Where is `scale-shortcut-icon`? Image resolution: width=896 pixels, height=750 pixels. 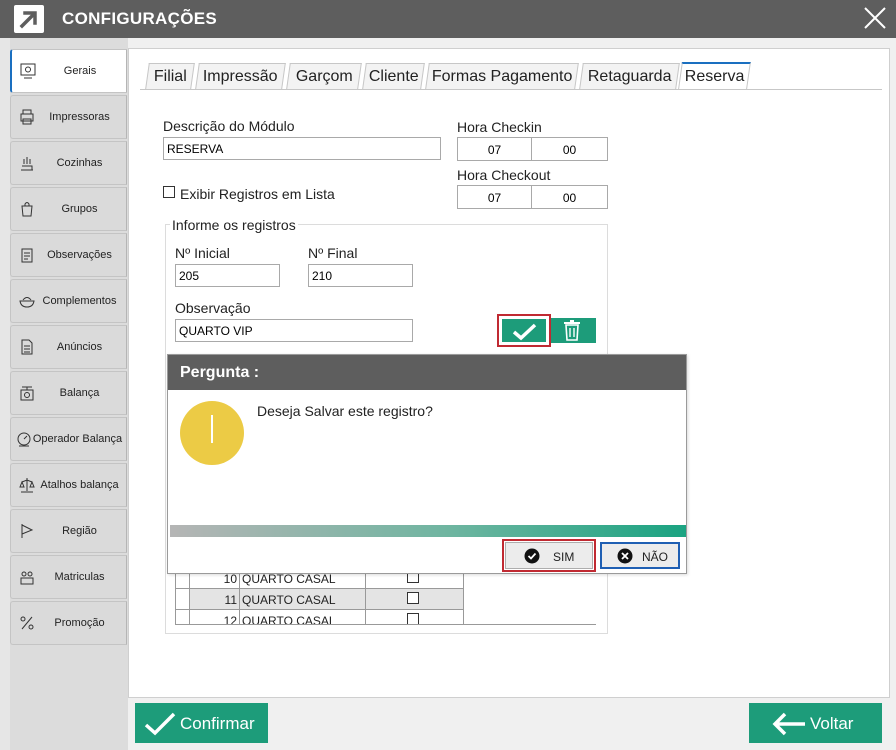
scale-shortcut-icon is located at coordinates (27, 485).